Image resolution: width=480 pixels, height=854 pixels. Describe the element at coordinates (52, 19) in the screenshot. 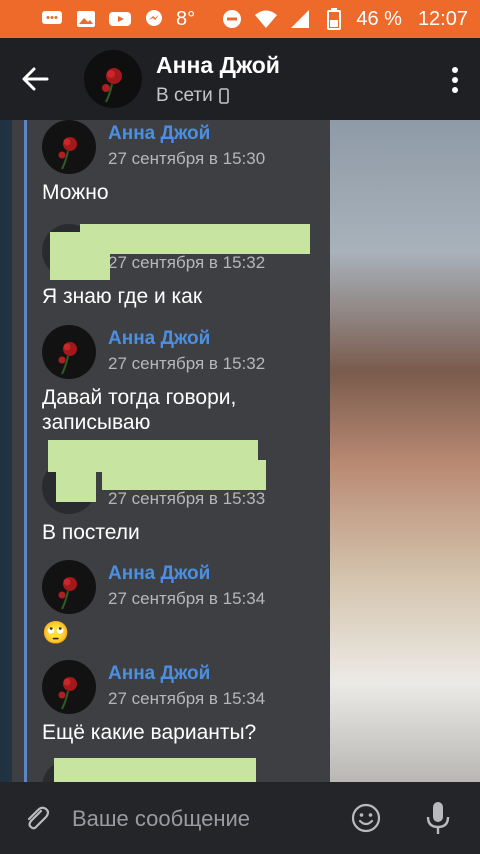

I see `chat-notification-icon` at that location.